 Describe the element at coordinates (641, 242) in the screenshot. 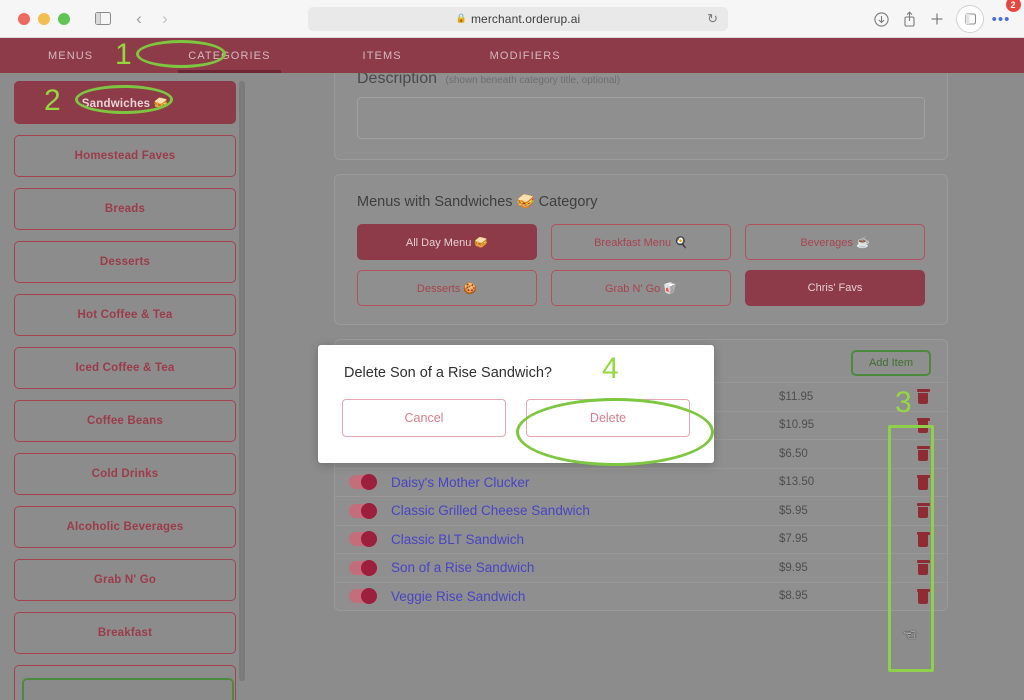

I see `menu-toggle-breakfast-menu: Breakfast Menu 🍳` at that location.